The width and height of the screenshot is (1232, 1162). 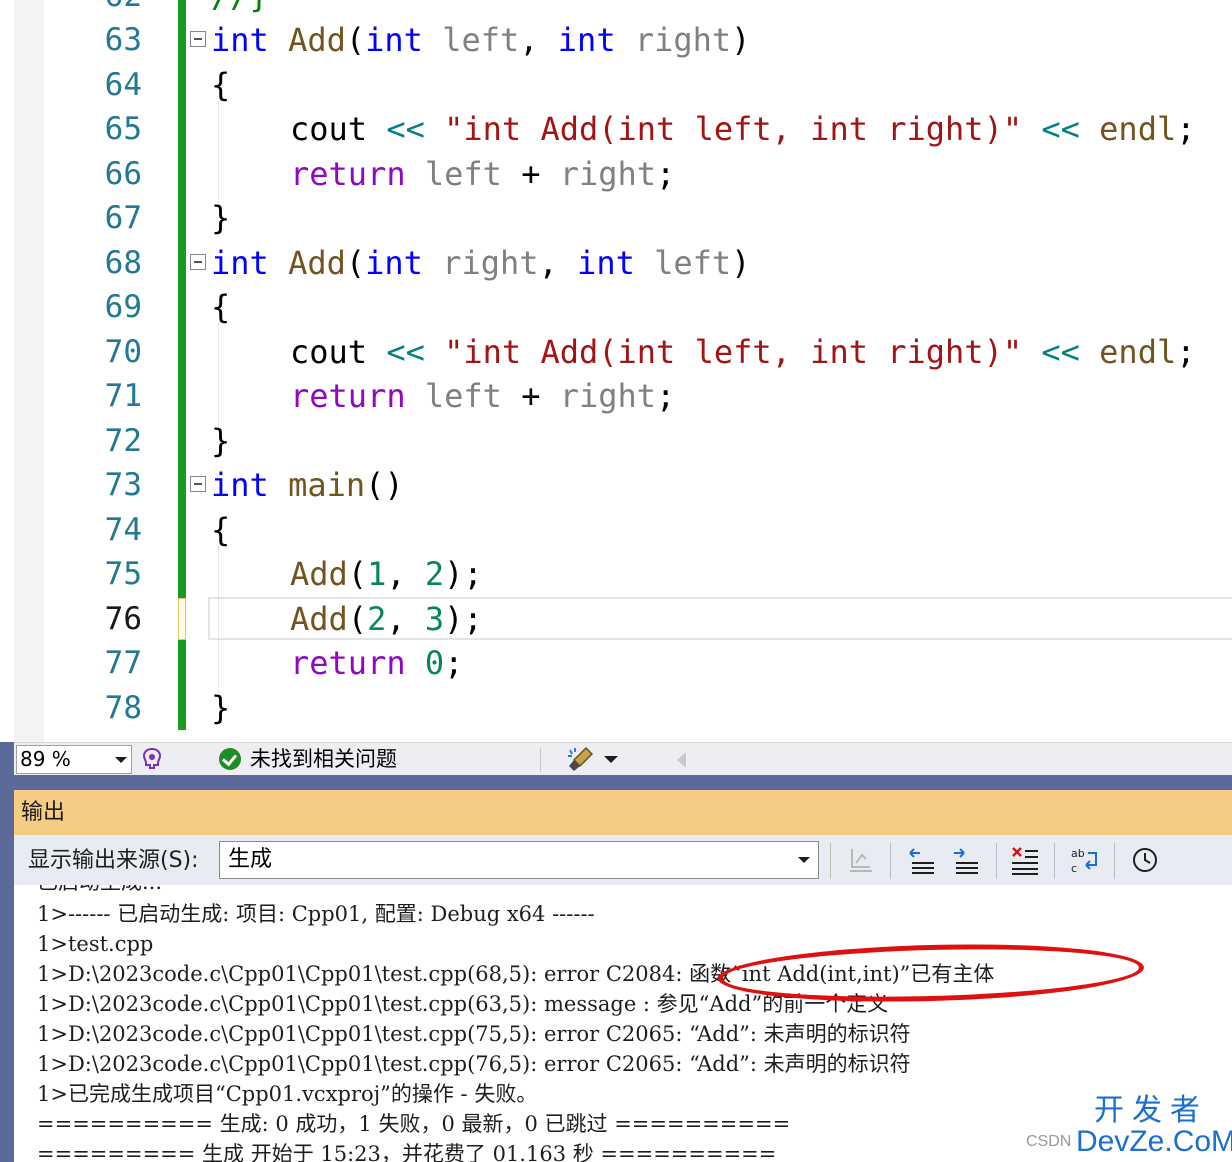 I want to click on toggle-word-wrap-icon: ab c, so click(x=1085, y=860).